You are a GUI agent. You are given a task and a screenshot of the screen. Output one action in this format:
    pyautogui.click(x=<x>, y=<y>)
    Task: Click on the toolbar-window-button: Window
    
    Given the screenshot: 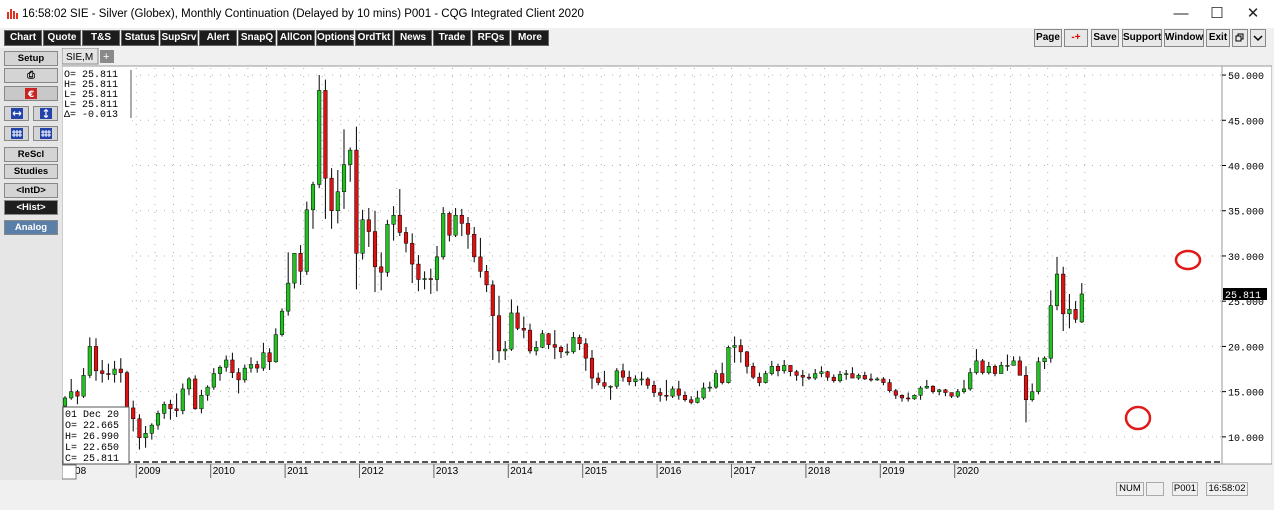 What is the action you would take?
    pyautogui.click(x=1184, y=38)
    